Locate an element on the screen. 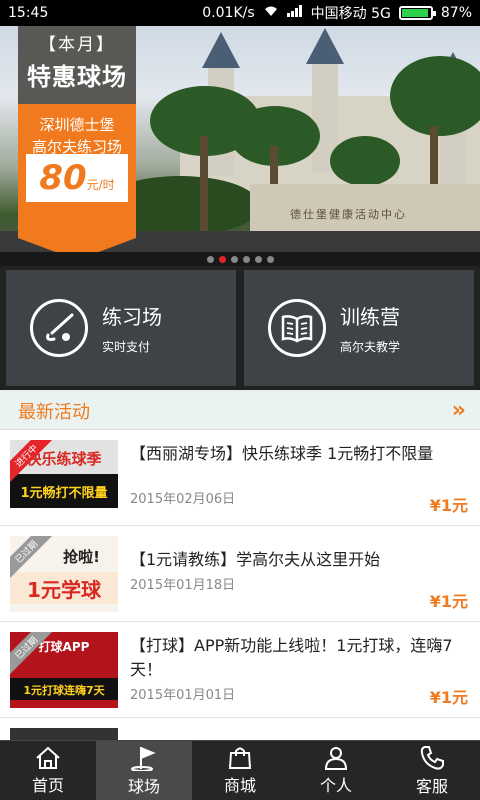 The width and height of the screenshot is (480, 800). category-driving-range: 练习场 实时支付 is located at coordinates (121, 328).